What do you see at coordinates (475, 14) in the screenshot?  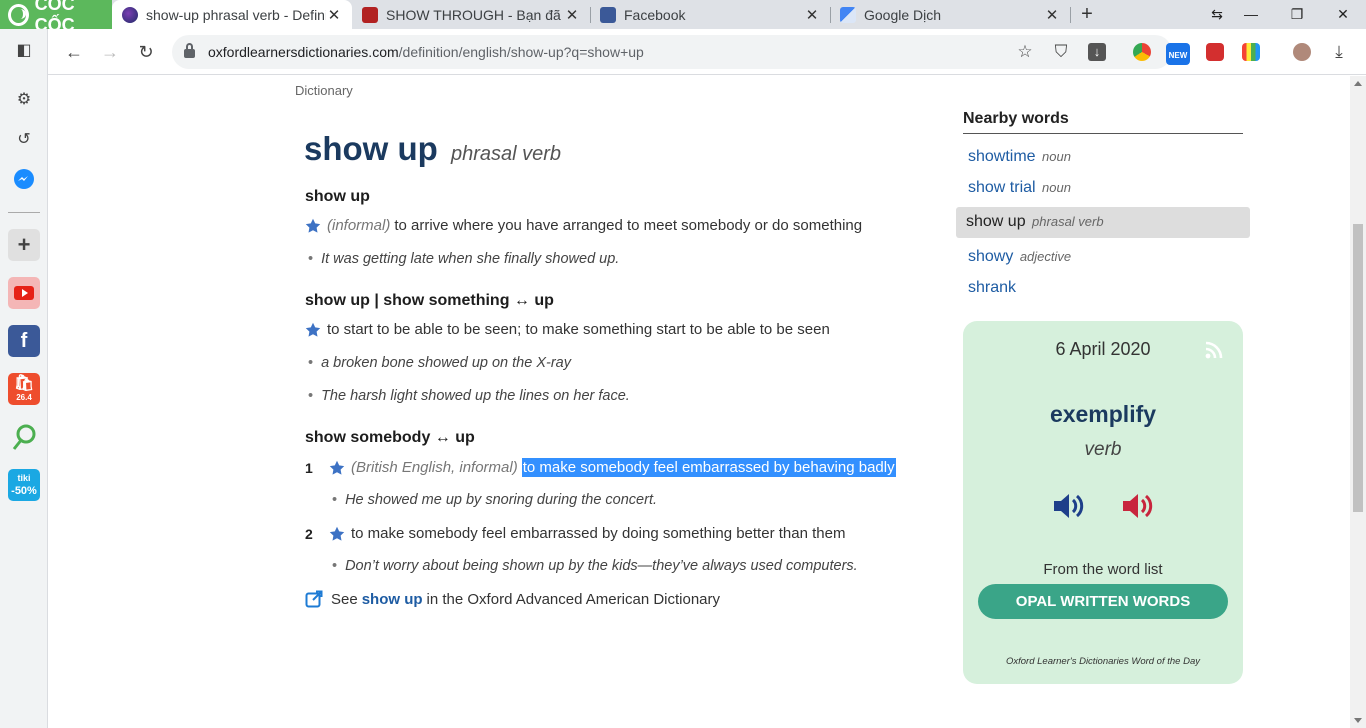 I see `tab-title: SHOW THROUGH - Bạn đã đa` at bounding box center [475, 14].